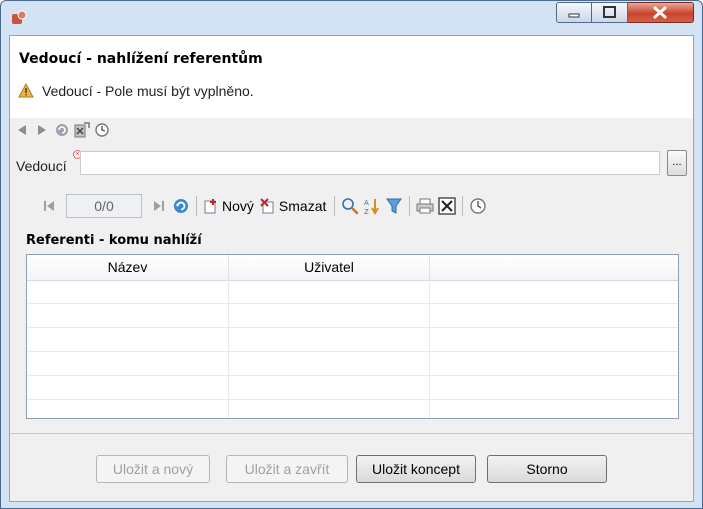 The image size is (703, 509). I want to click on section-title: Referenti - komu nahlíží, so click(114, 240).